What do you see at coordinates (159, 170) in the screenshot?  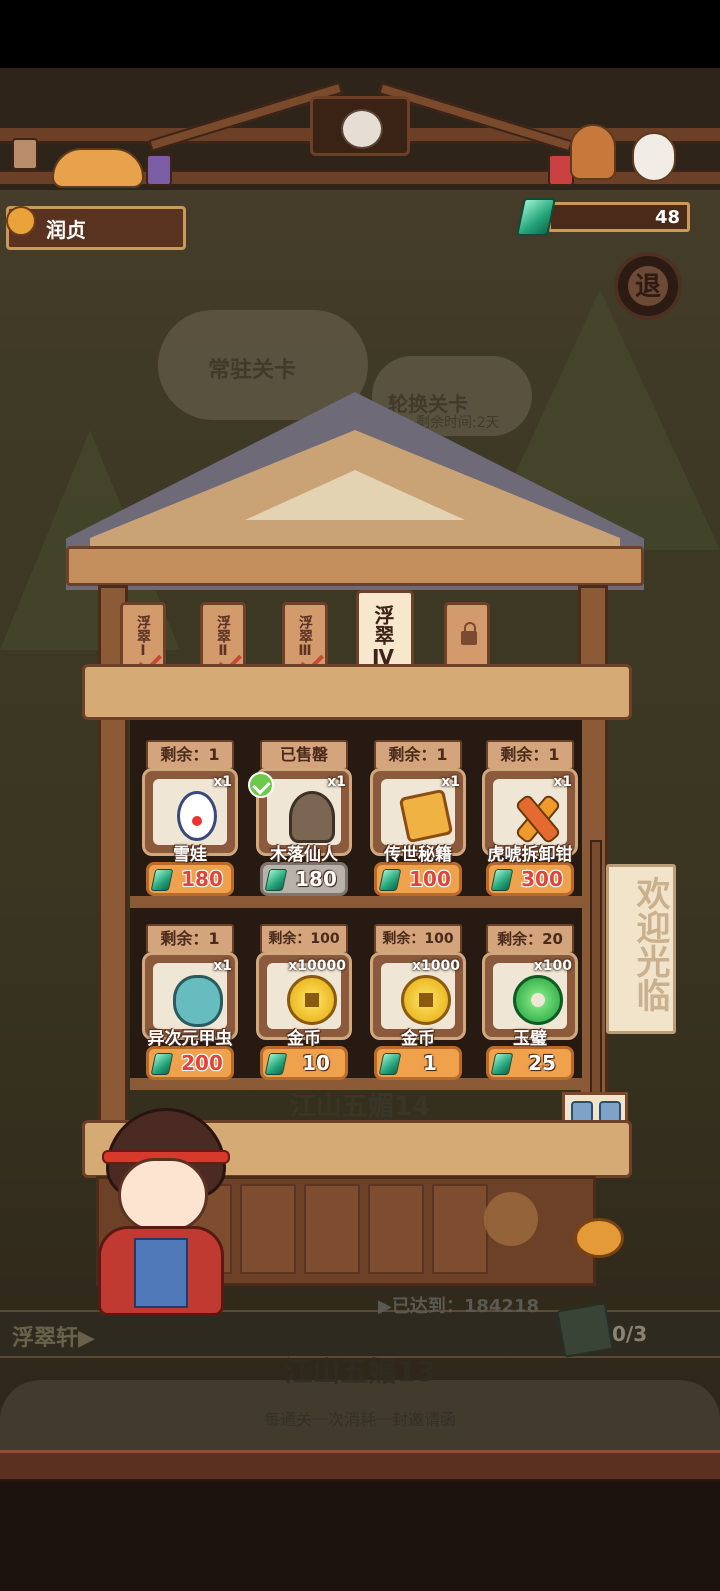 I see `purple-jar-icon` at bounding box center [159, 170].